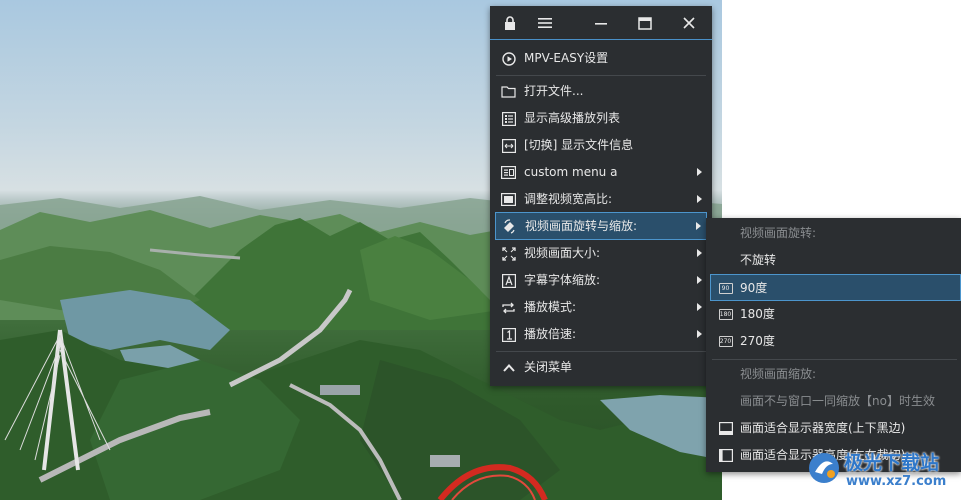 This screenshot has width=961, height=500. I want to click on submenu-header-label: 视频画面旋转:, so click(778, 233).